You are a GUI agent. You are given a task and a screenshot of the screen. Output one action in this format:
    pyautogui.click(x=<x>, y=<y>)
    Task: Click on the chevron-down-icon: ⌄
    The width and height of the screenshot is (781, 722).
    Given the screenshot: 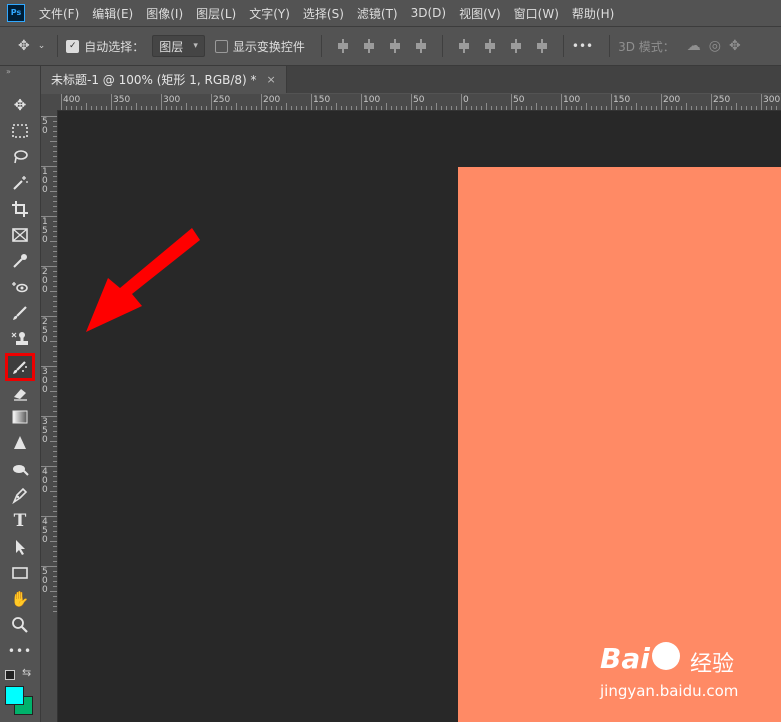 What is the action you would take?
    pyautogui.click(x=42, y=46)
    